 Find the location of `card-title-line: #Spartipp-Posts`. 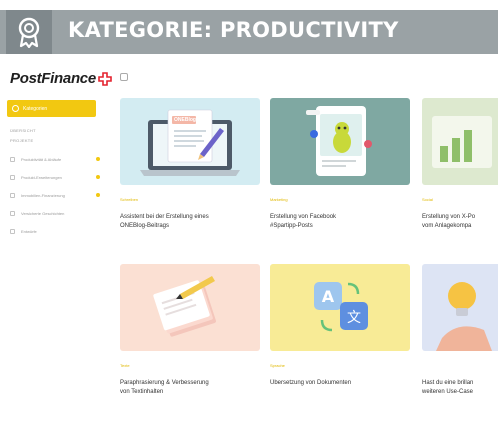

card-title-line: #Spartipp-Posts is located at coordinates (291, 225).